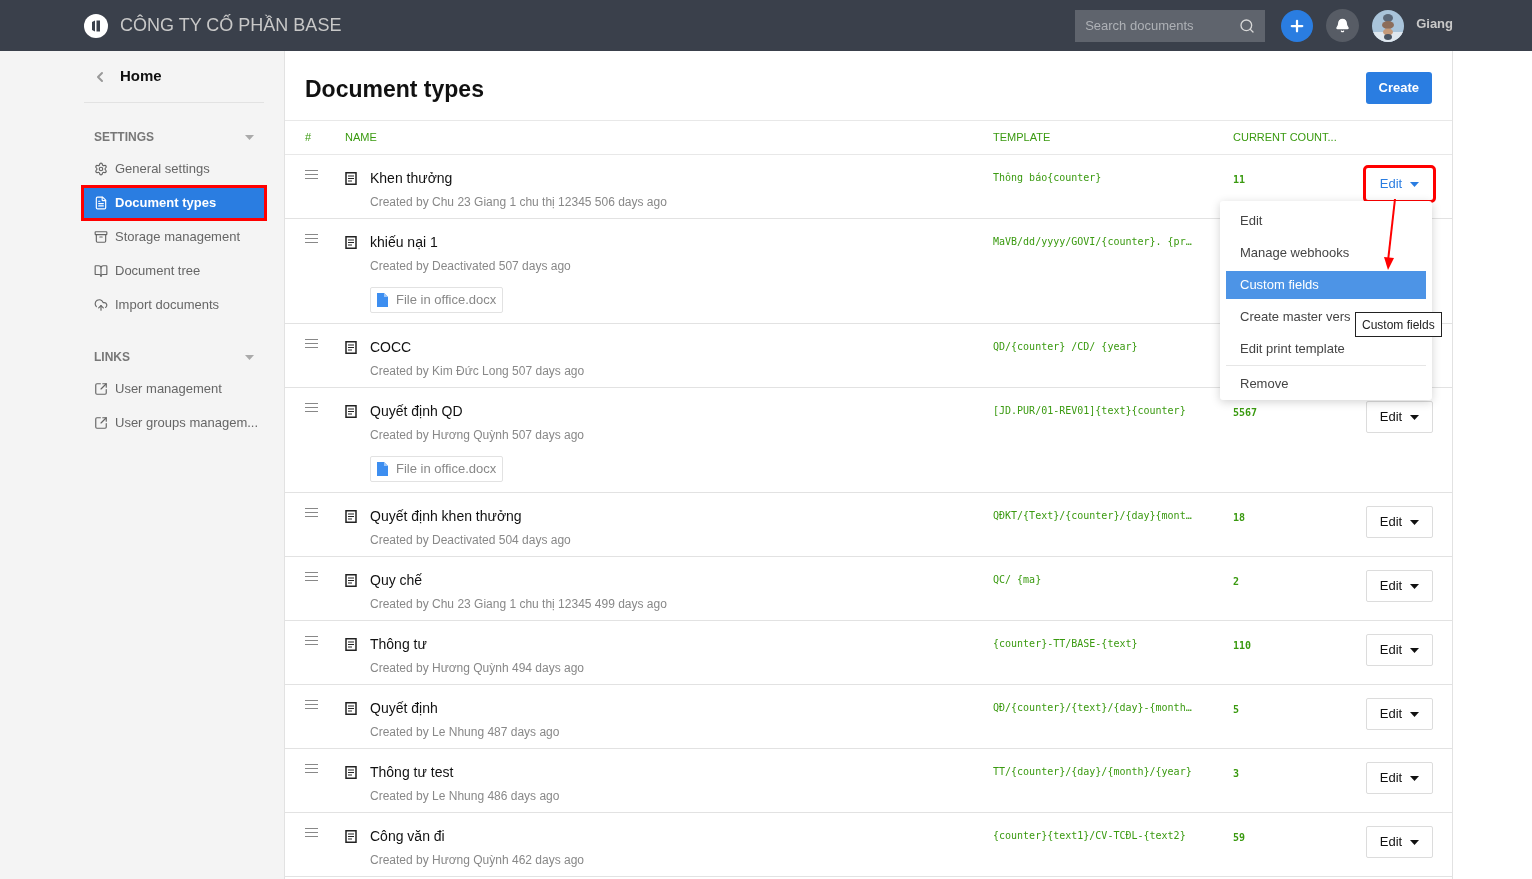 The width and height of the screenshot is (1532, 879). I want to click on count-text: 3, so click(1237, 774).